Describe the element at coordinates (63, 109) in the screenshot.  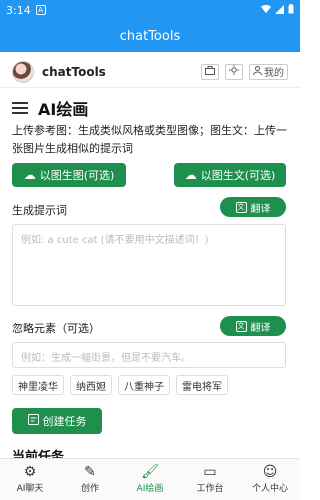
I see `page-title: AI绘画` at that location.